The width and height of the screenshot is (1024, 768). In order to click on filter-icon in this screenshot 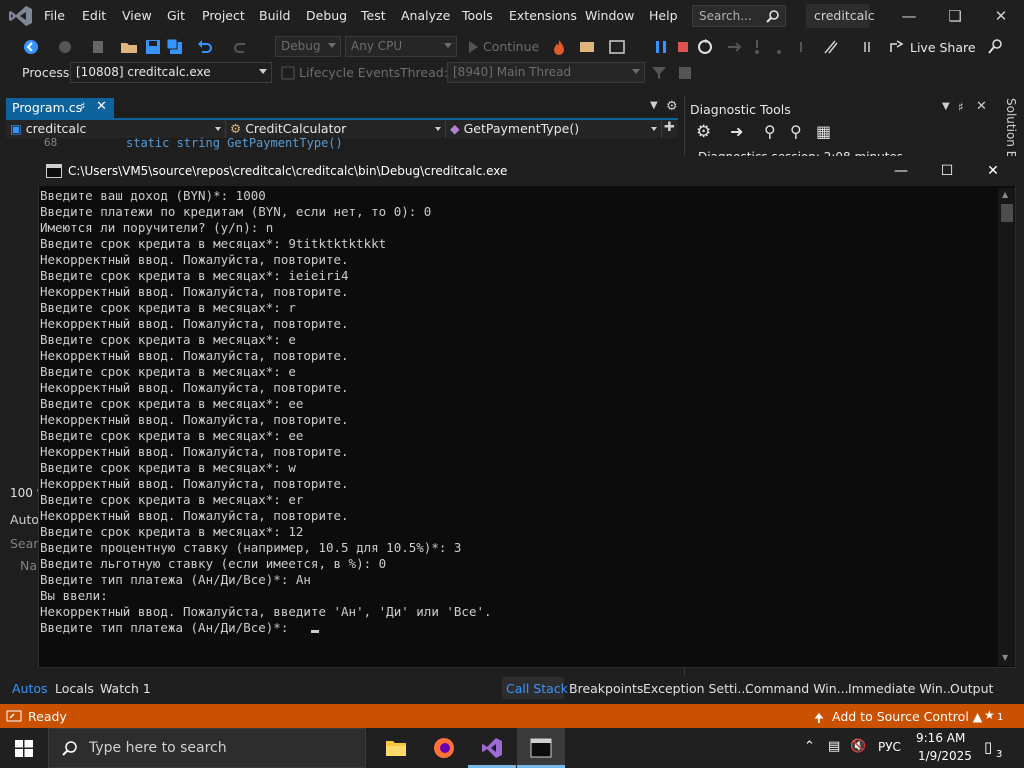, I will do `click(659, 73)`.